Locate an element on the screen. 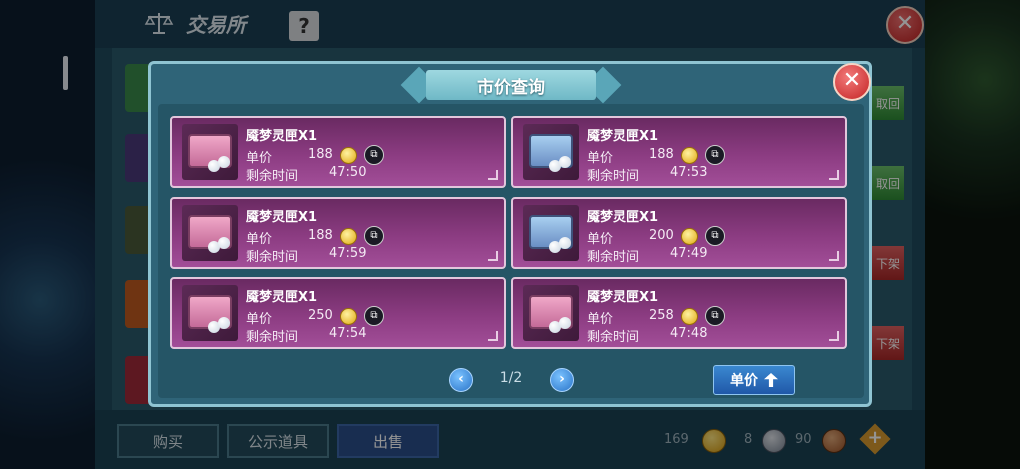  next-page-button: › is located at coordinates (562, 380).